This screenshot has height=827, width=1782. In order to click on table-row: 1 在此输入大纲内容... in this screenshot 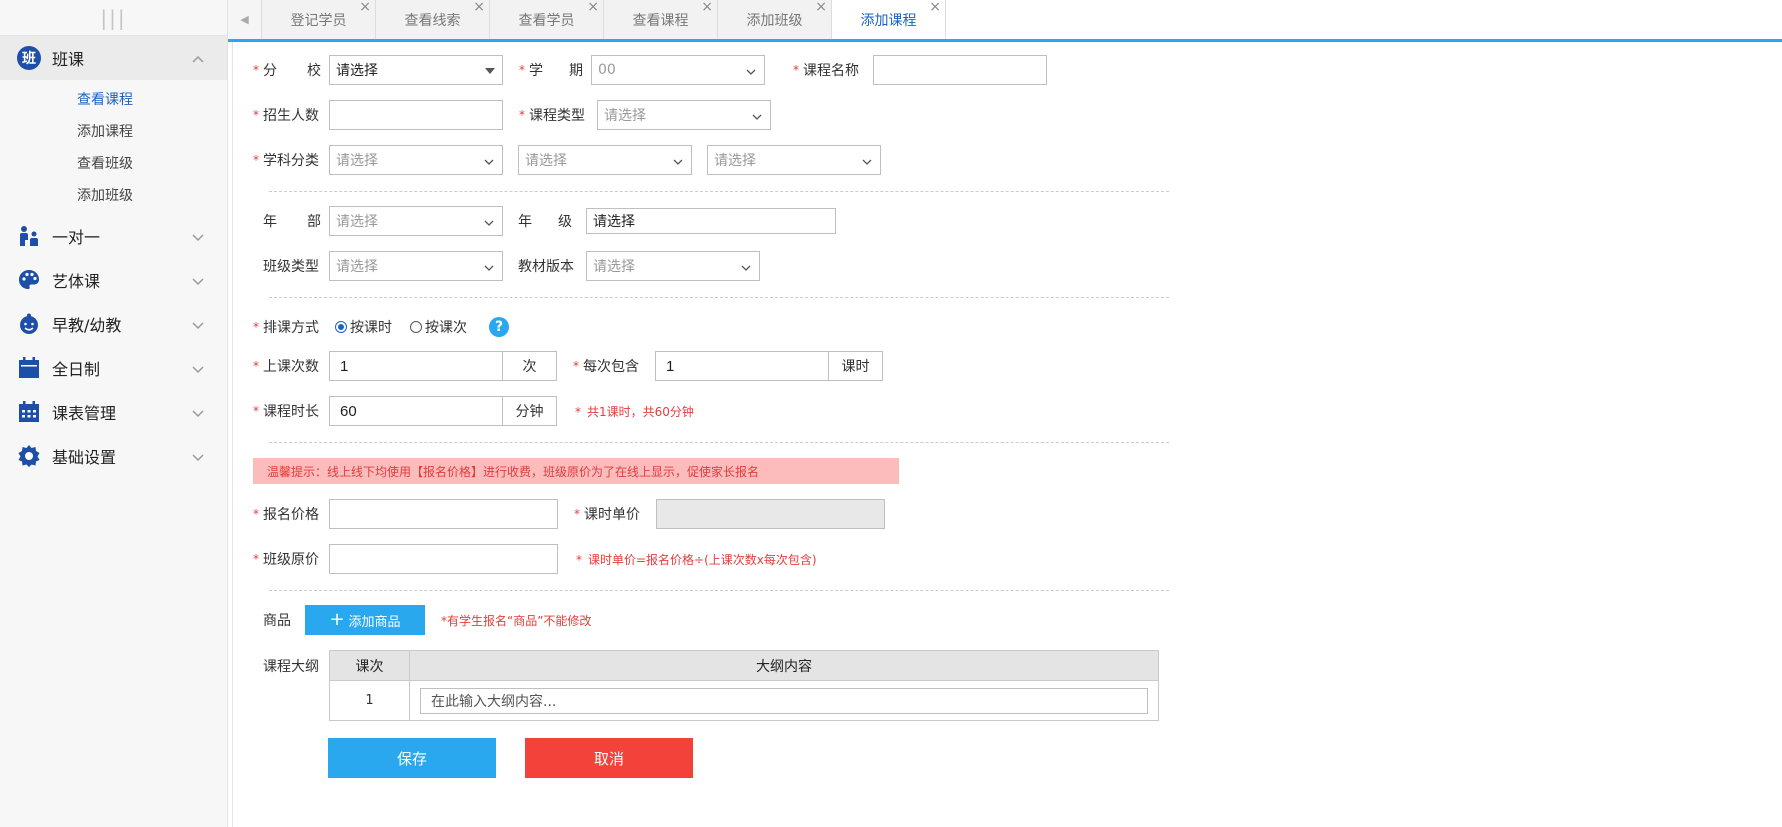, I will do `click(744, 700)`.